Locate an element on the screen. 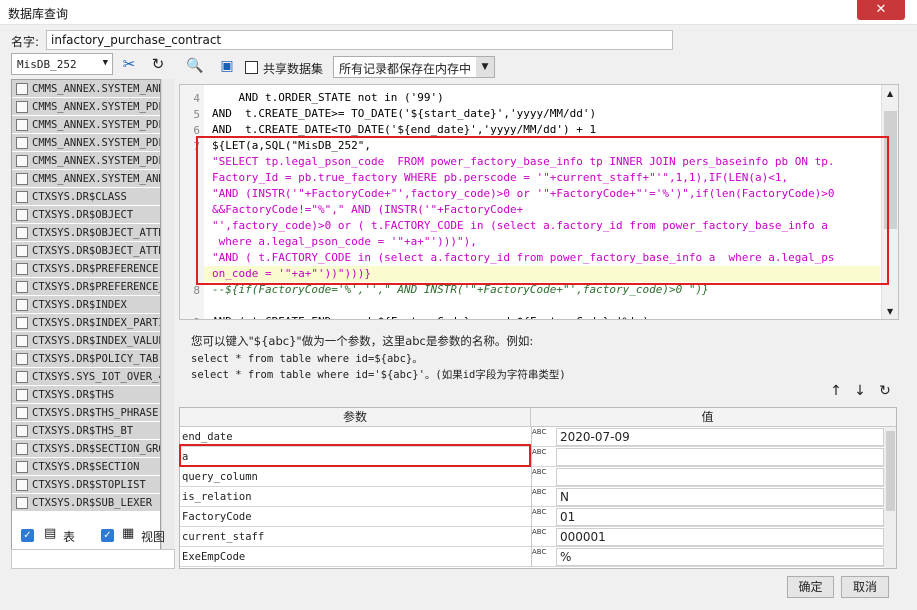 The image size is (917, 610). name-input is located at coordinates (359, 40).